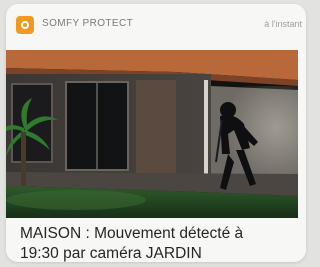  Describe the element at coordinates (156, 24) in the screenshot. I see `notification-header: SOMFY PROTECT à l'instant` at that location.